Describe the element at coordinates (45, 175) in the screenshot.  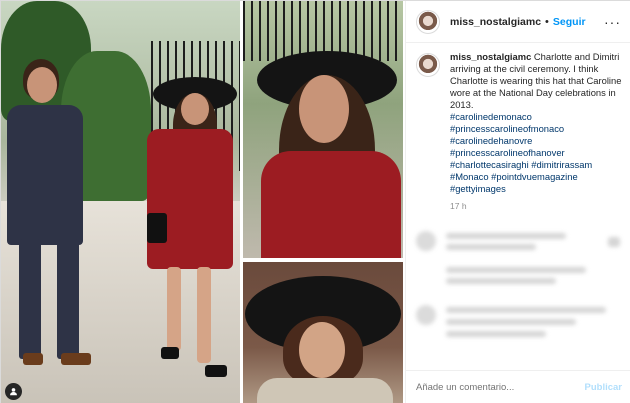
I see `man-suit` at that location.